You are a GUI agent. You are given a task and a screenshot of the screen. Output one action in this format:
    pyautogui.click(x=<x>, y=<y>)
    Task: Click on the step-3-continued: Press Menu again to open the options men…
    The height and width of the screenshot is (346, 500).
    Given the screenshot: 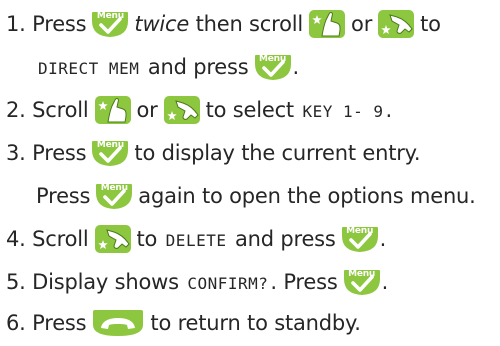 What is the action you would take?
    pyautogui.click(x=256, y=196)
    